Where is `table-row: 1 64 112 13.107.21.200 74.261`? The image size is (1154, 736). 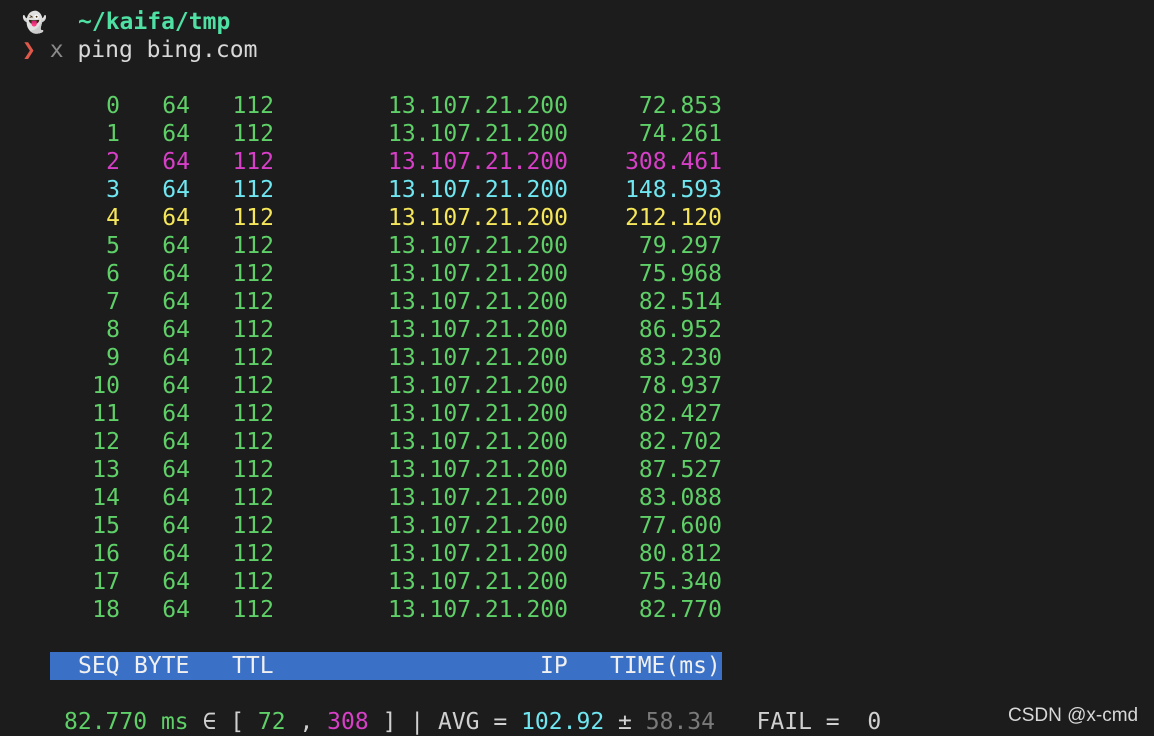 table-row: 1 64 112 13.107.21.200 74.261 is located at coordinates (380, 134).